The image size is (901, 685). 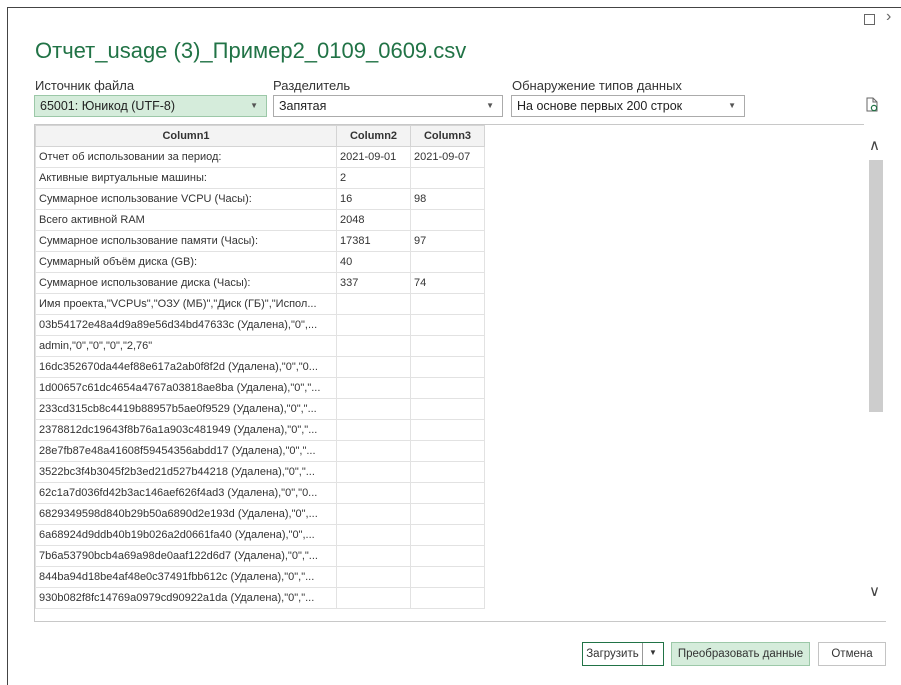 What do you see at coordinates (388, 106) in the screenshot?
I see `delimiter-dropdown: Запятая ▼` at bounding box center [388, 106].